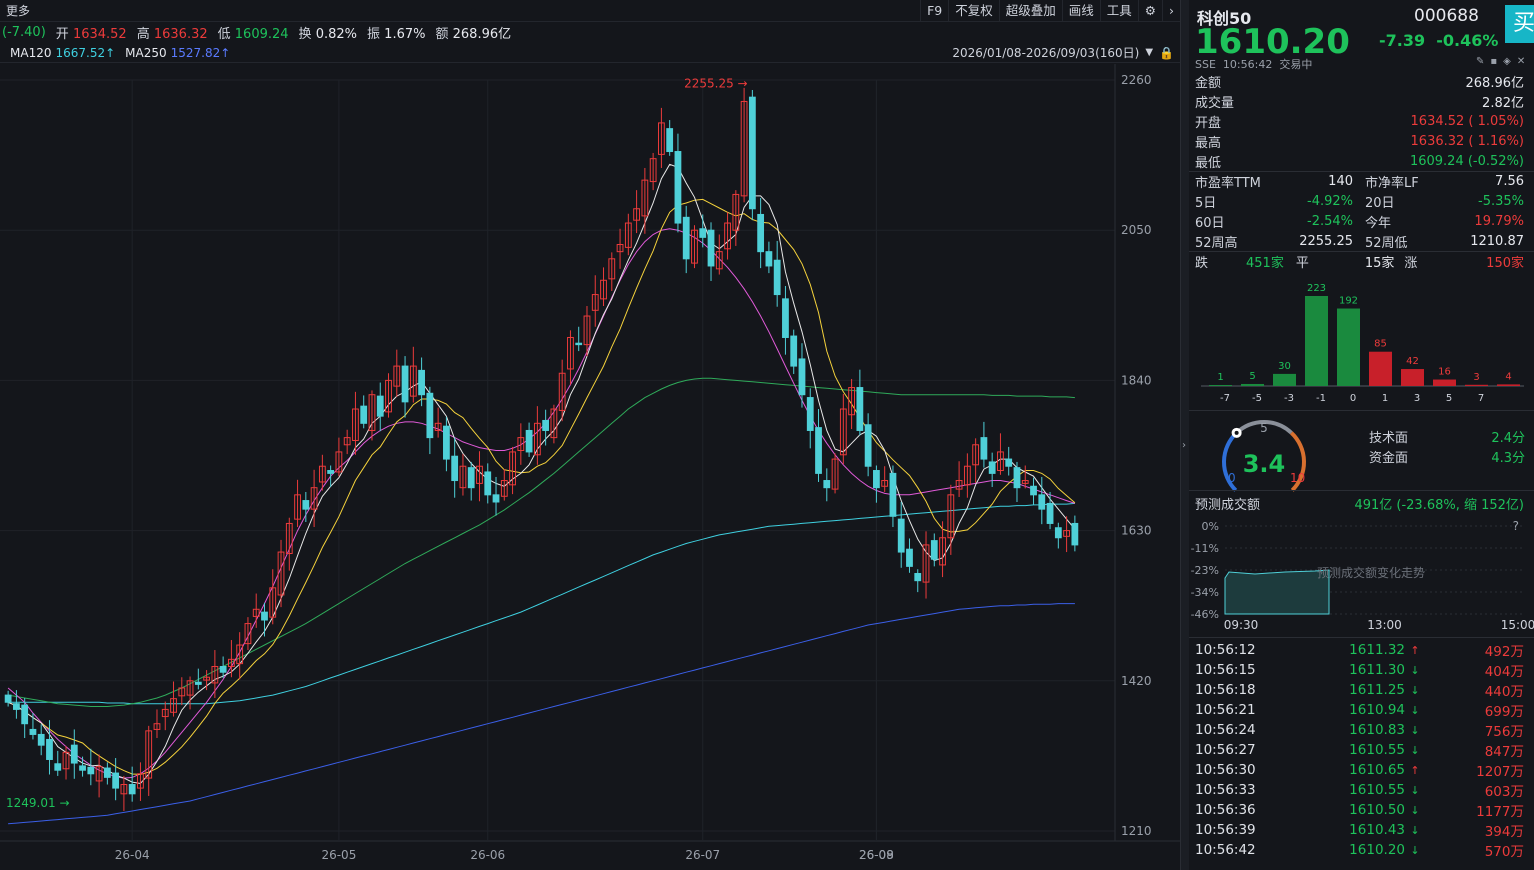 This screenshot has height=870, width=1534. I want to click on ratio-value: 19.79%, so click(1499, 221).